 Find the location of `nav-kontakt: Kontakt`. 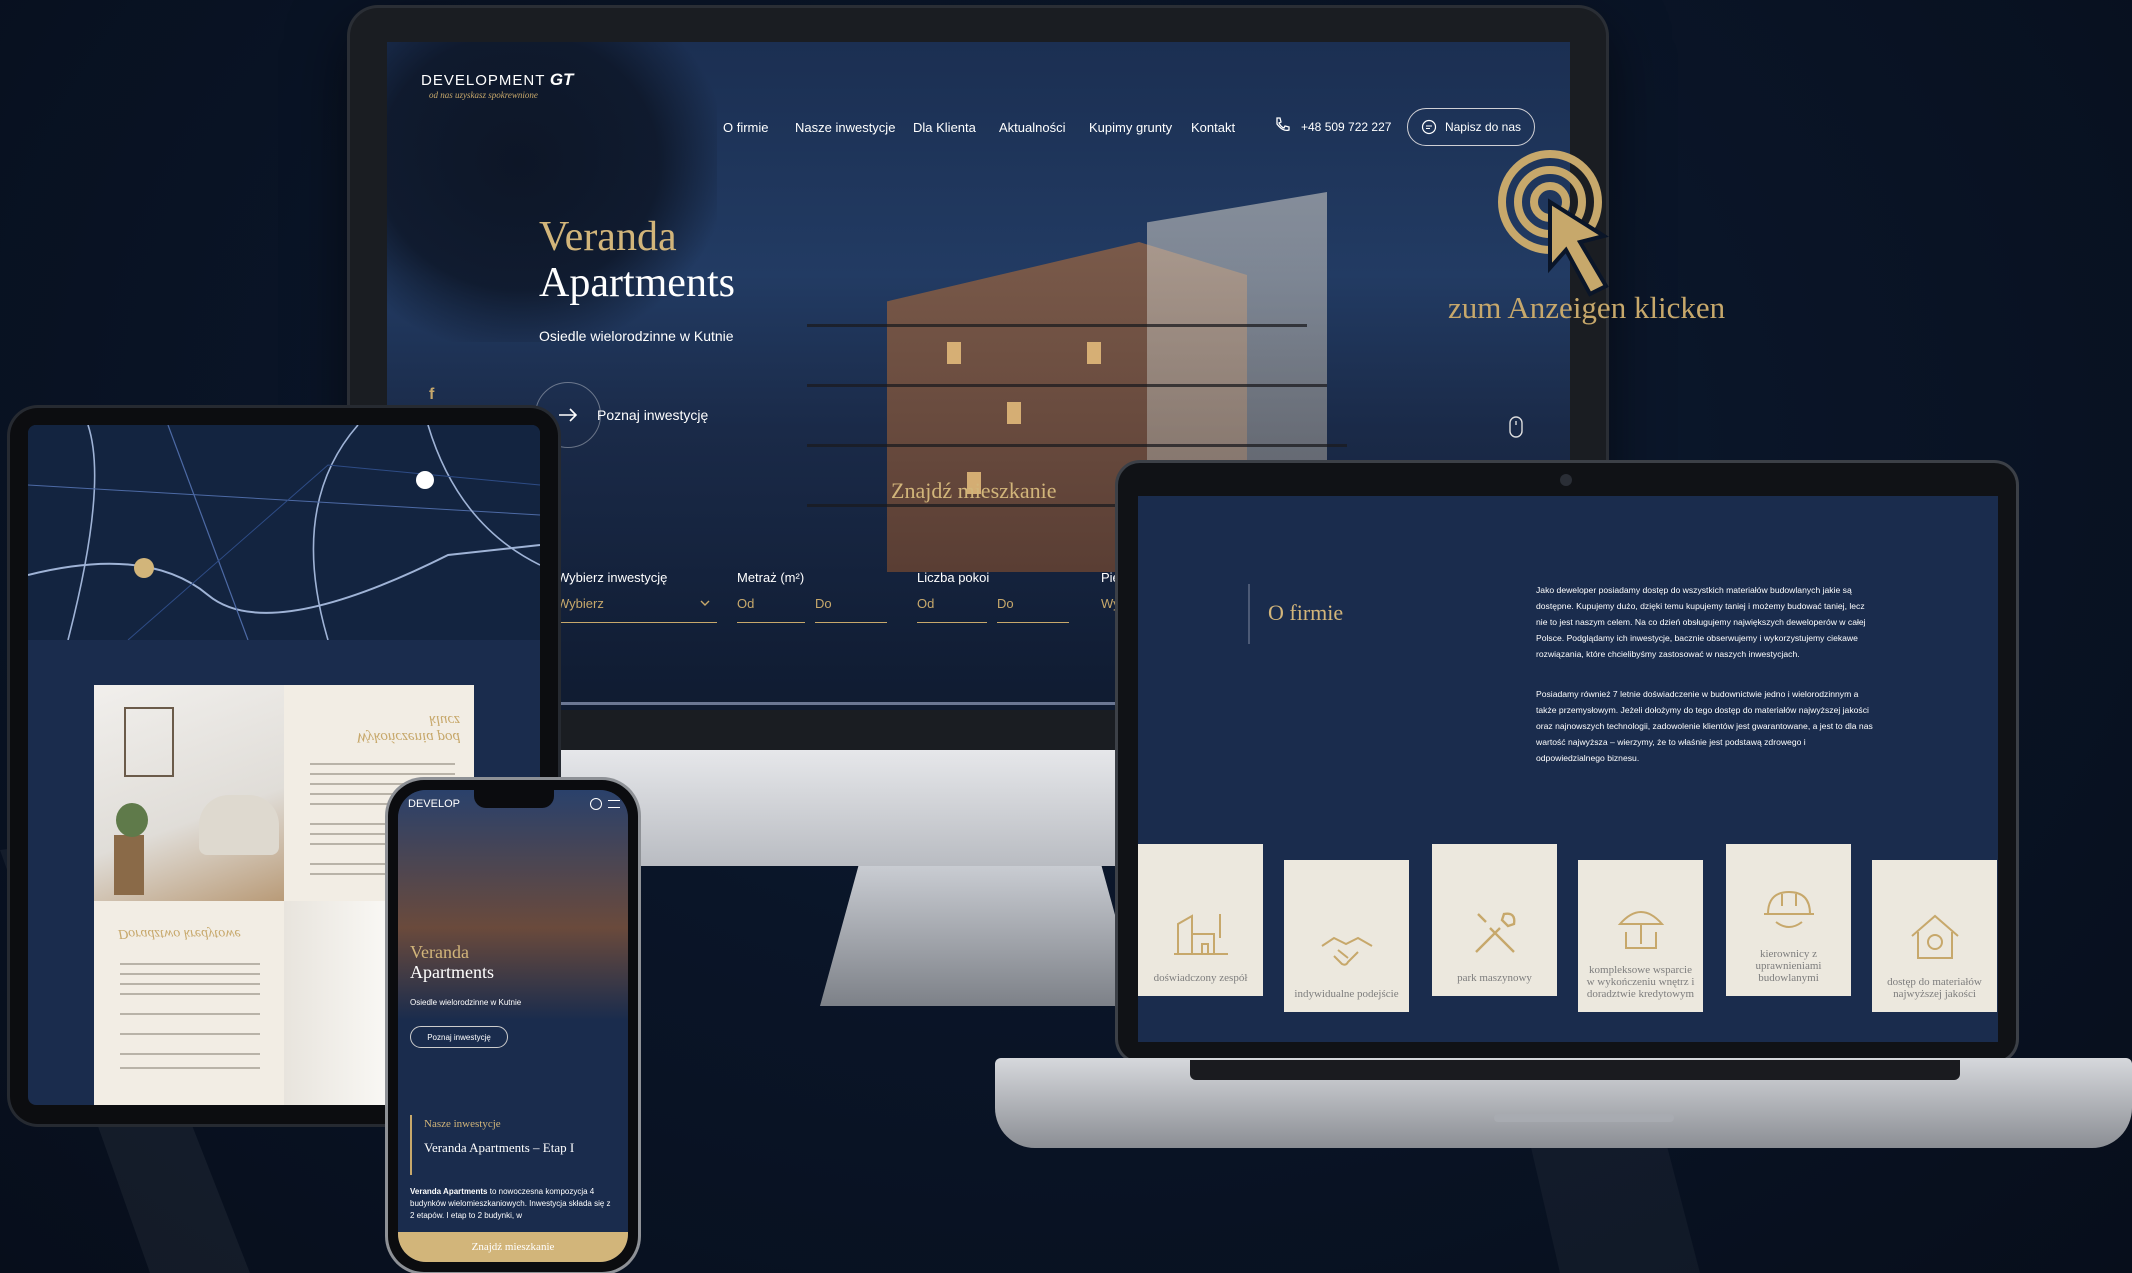

nav-kontakt: Kontakt is located at coordinates (1213, 127).